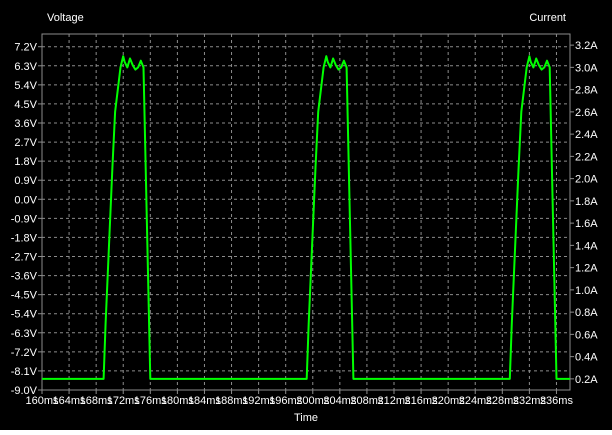  Describe the element at coordinates (25, 181) in the screenshot. I see `y-left-tick-label: 0.9V` at that location.